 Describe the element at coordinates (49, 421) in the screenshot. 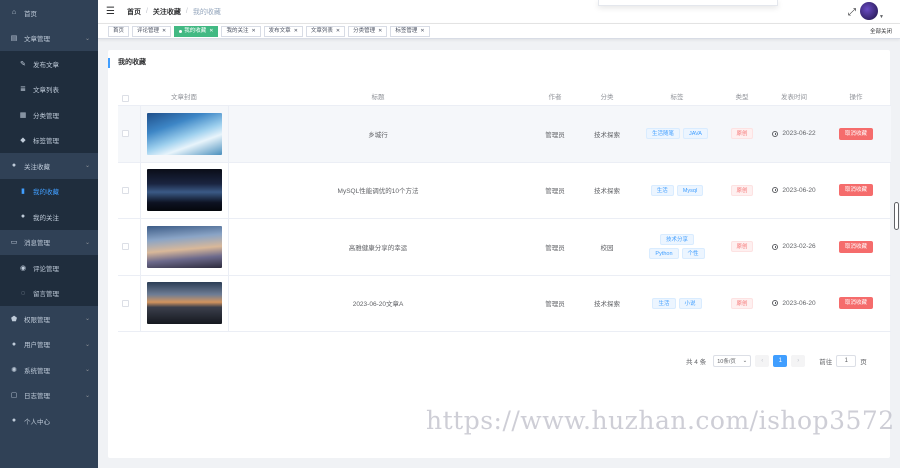

I see `sidebar-item: ● 个人中心` at that location.